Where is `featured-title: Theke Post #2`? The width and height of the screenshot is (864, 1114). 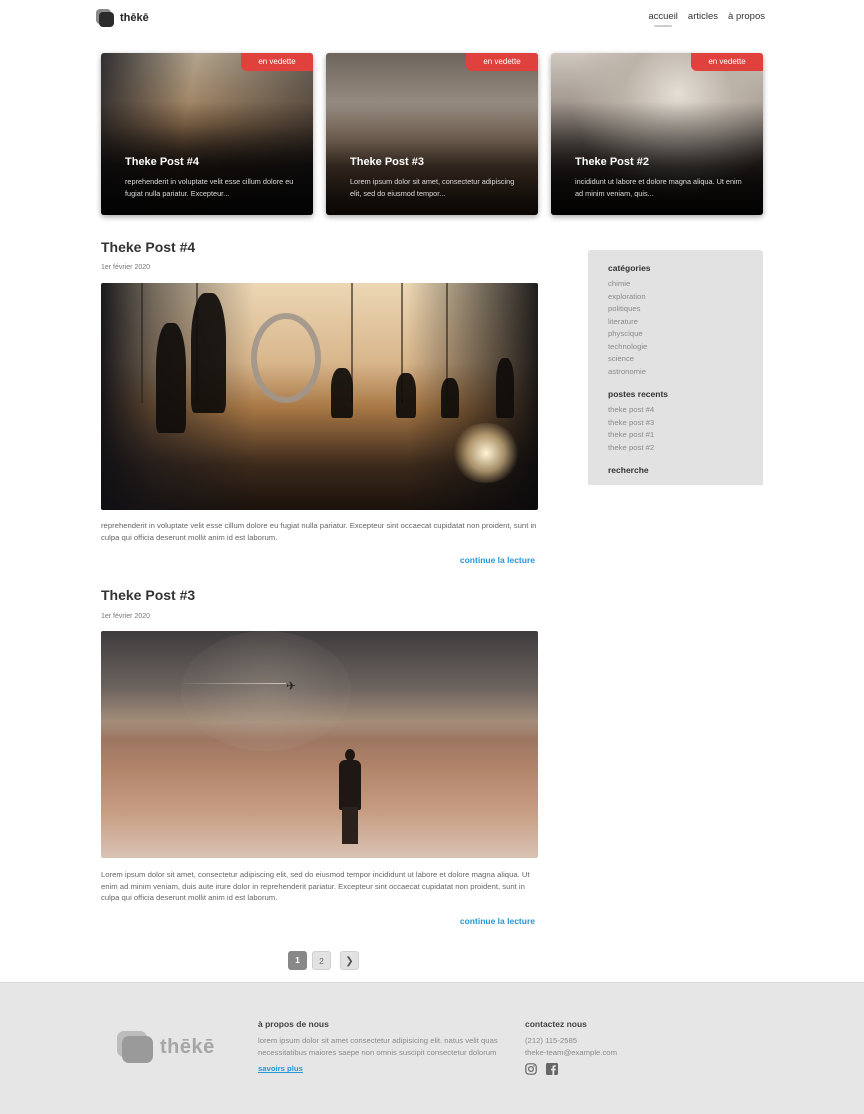
featured-title: Theke Post #2 is located at coordinates (612, 162).